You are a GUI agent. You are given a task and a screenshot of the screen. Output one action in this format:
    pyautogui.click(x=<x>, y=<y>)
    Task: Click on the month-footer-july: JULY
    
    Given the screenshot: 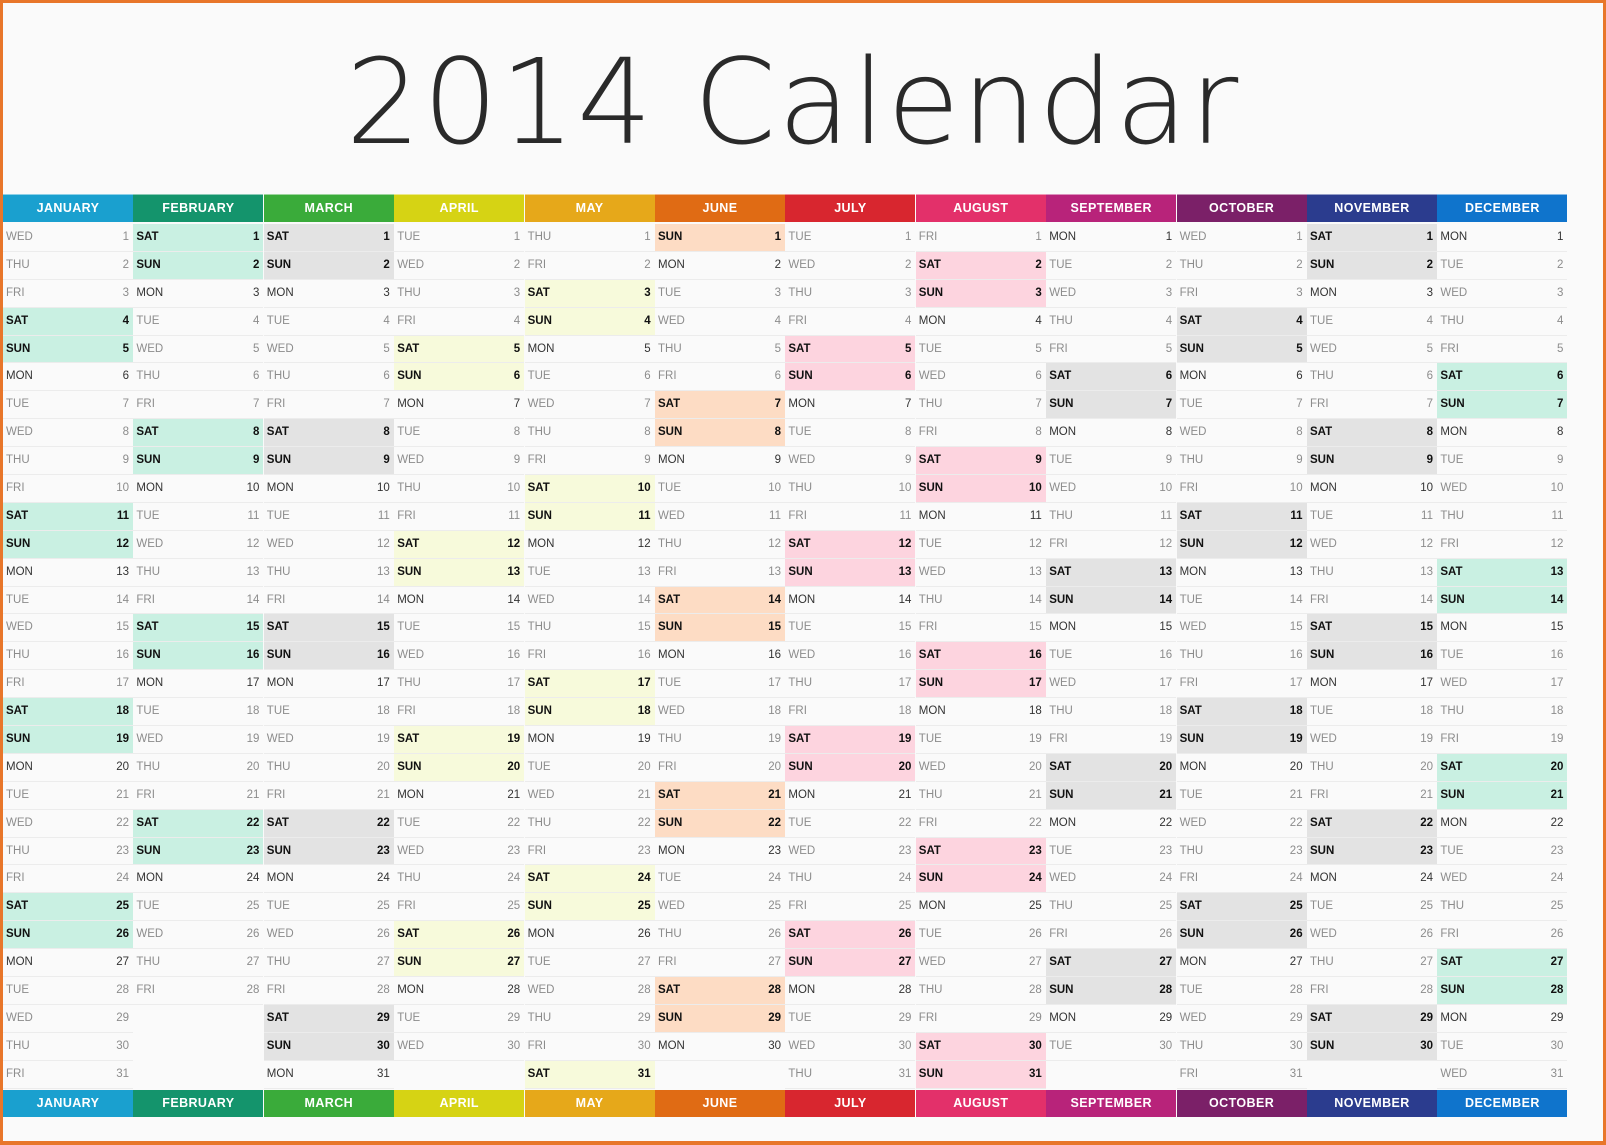 What is the action you would take?
    pyautogui.click(x=850, y=1103)
    